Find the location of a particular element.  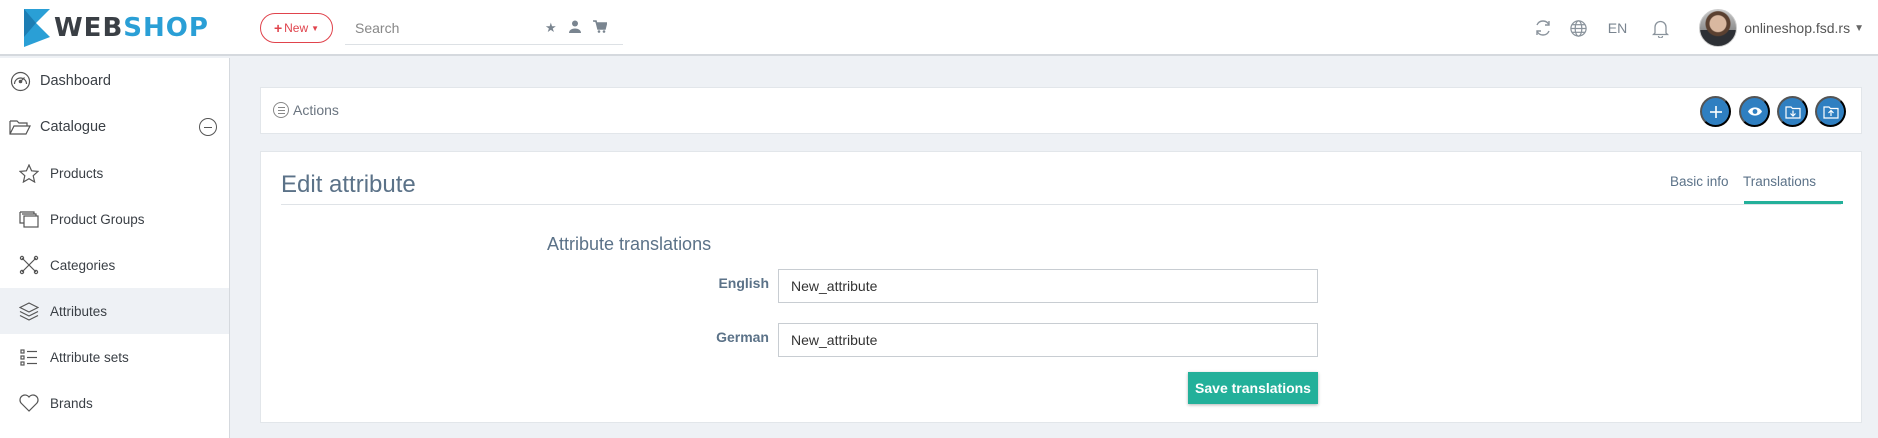

actions-menu: Actions is located at coordinates (306, 110).